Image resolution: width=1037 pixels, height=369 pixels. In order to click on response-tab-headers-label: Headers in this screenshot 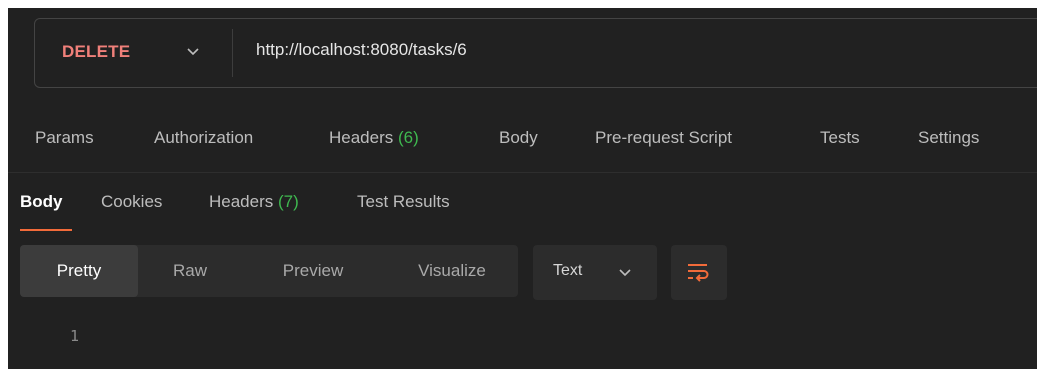, I will do `click(241, 201)`.